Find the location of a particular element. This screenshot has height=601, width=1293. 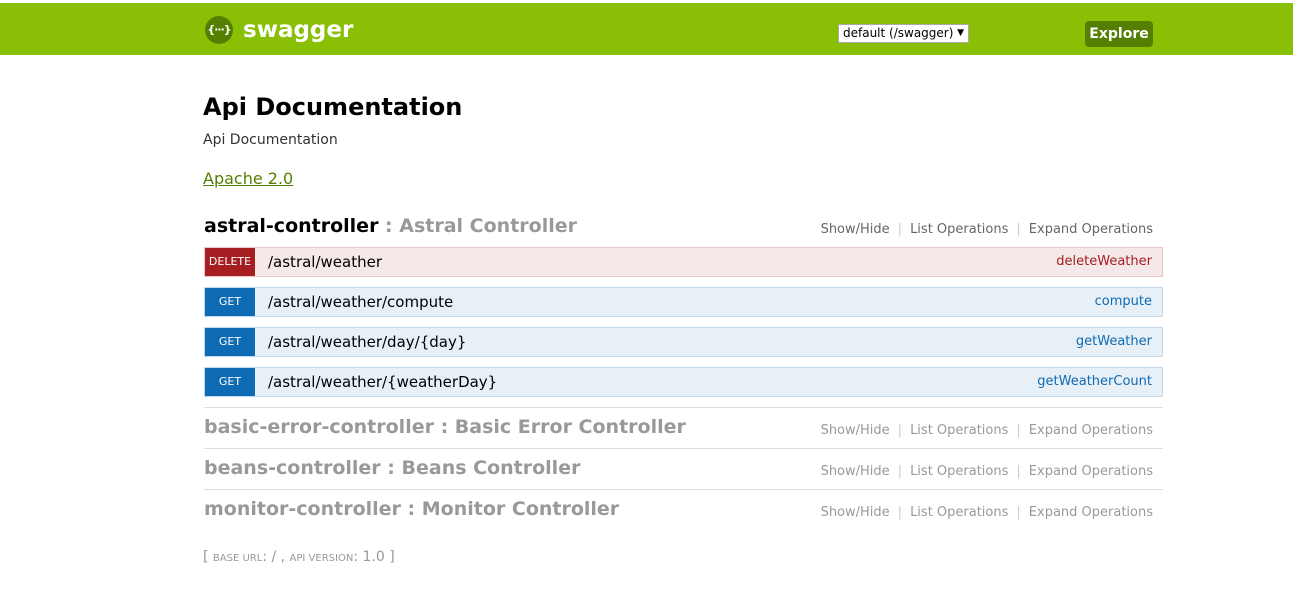

controller-description: Basic Error Controller is located at coordinates (570, 427).